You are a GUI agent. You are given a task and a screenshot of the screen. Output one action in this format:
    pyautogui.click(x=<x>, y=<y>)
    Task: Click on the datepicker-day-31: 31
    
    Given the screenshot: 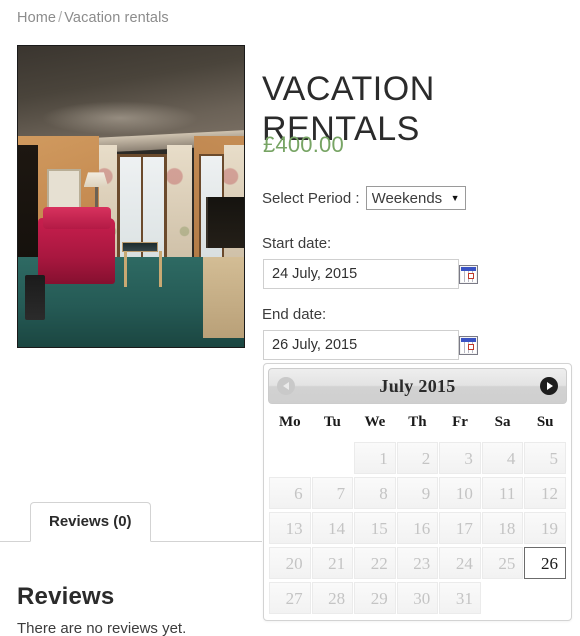 What is the action you would take?
    pyautogui.click(x=460, y=598)
    